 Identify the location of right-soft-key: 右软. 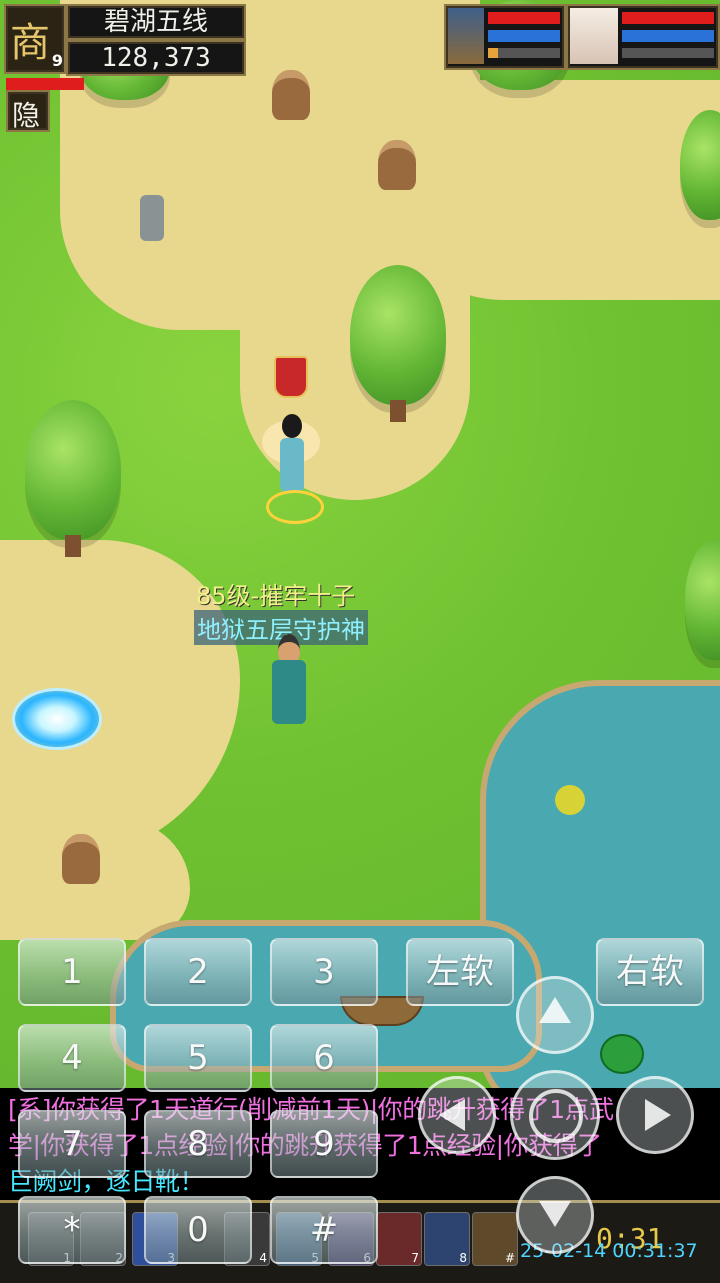
(650, 972).